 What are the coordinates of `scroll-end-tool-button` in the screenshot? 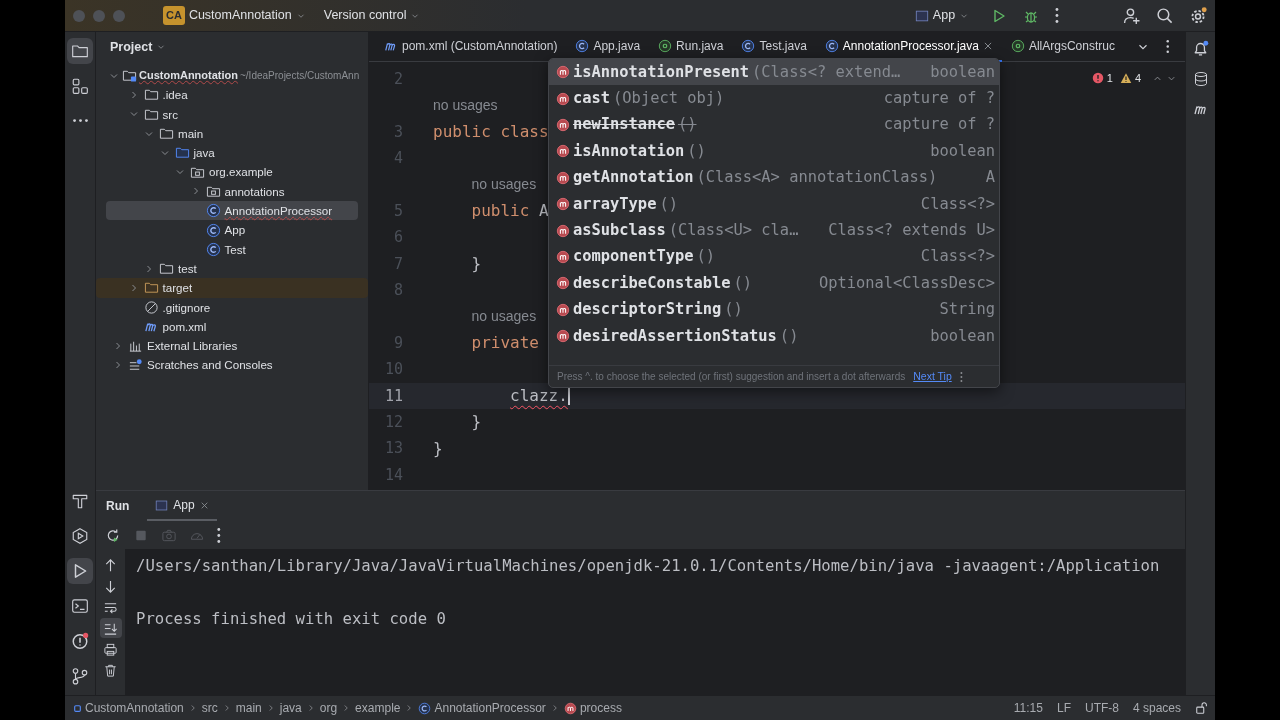 It's located at (110, 628).